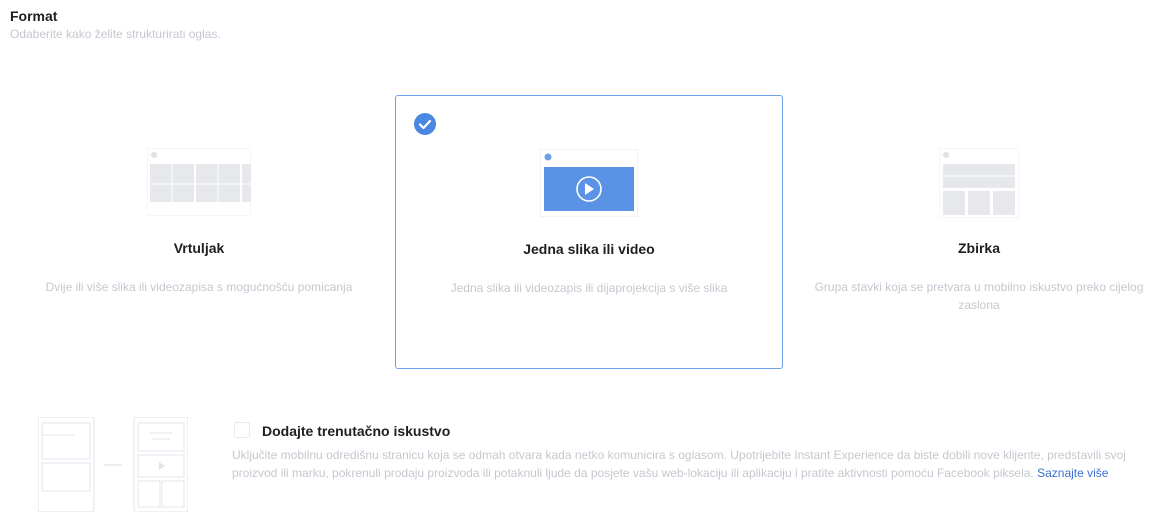  What do you see at coordinates (425, 124) in the screenshot?
I see `selected-check-icon` at bounding box center [425, 124].